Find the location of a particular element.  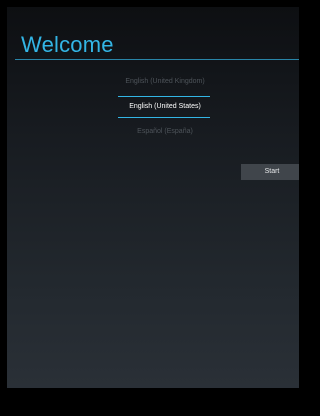

language-option-english-uk: English (United Kingdom) is located at coordinates (165, 82).